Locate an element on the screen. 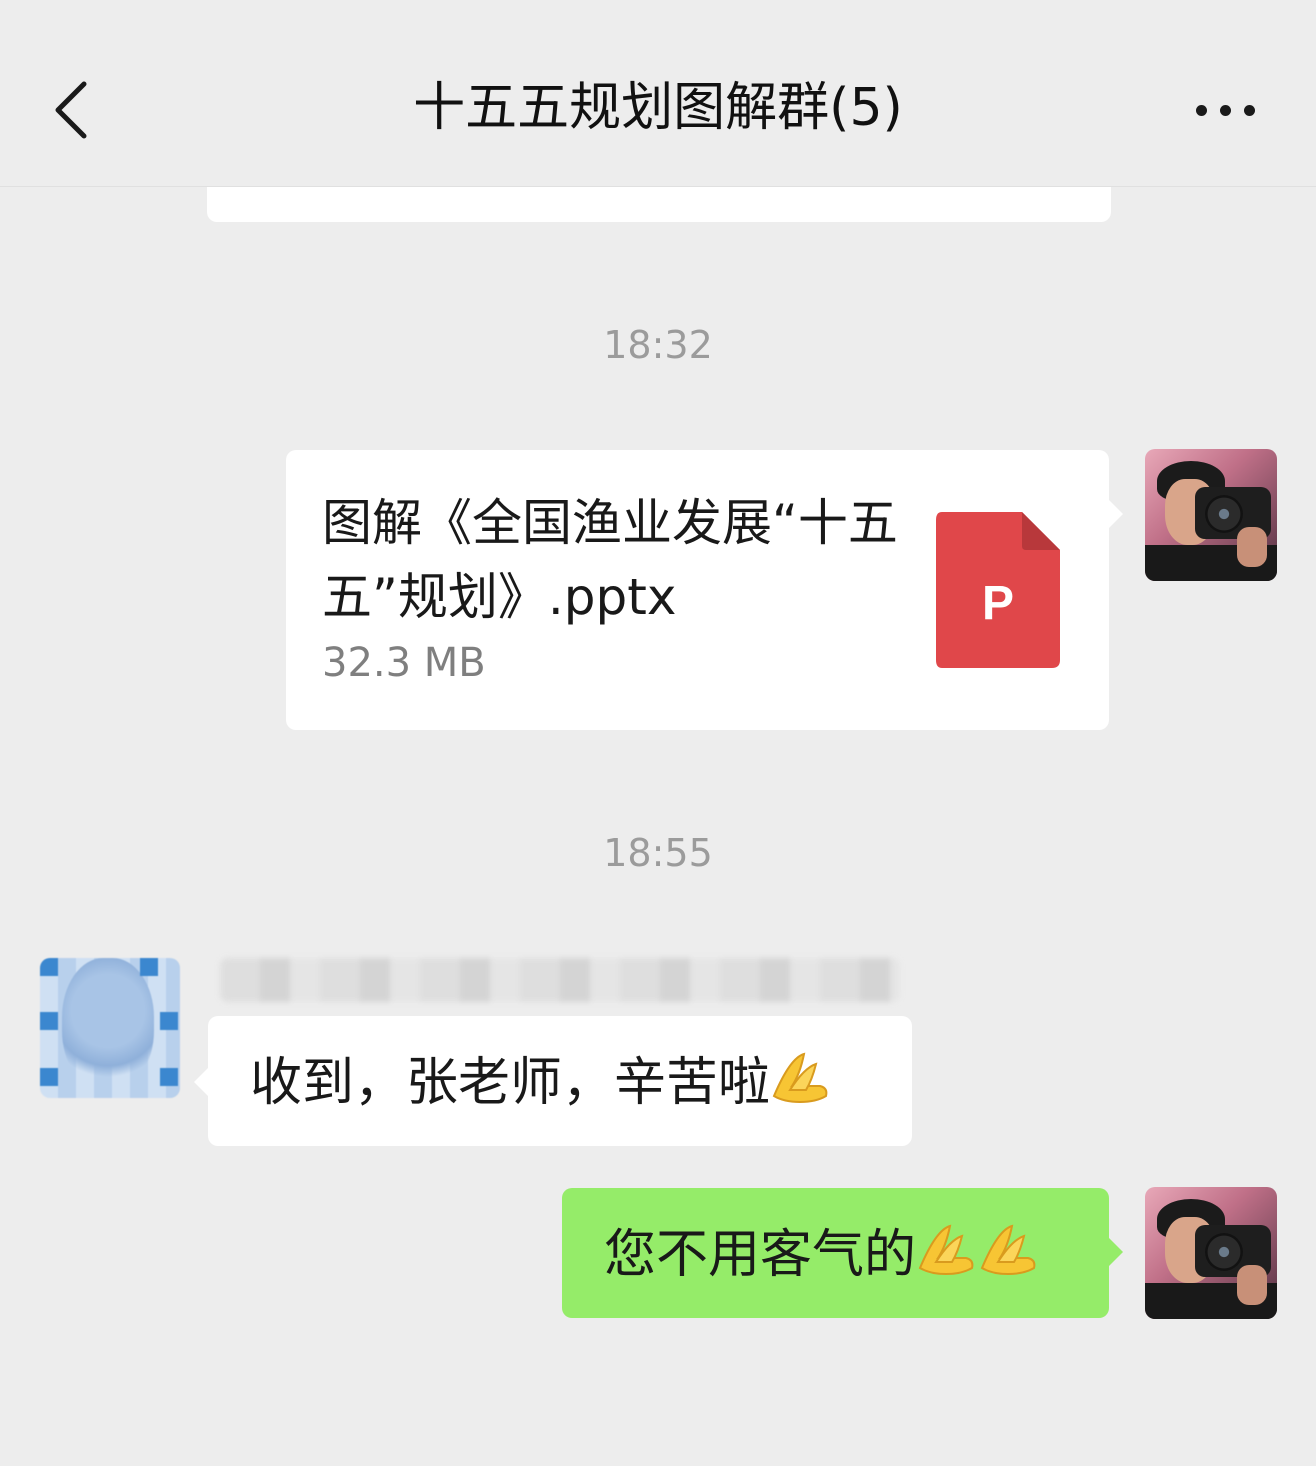 This screenshot has height=1466, width=1316. chat-title: 十五五规划图解群(5) is located at coordinates (658, 108).